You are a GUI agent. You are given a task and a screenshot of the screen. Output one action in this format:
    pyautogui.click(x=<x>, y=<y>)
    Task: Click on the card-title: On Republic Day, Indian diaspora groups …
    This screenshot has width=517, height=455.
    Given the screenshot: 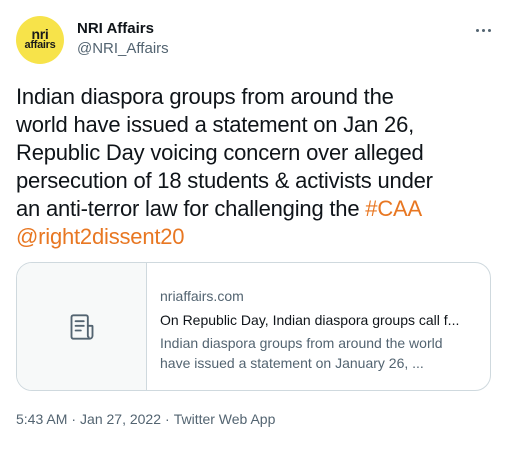 What is the action you would take?
    pyautogui.click(x=310, y=320)
    